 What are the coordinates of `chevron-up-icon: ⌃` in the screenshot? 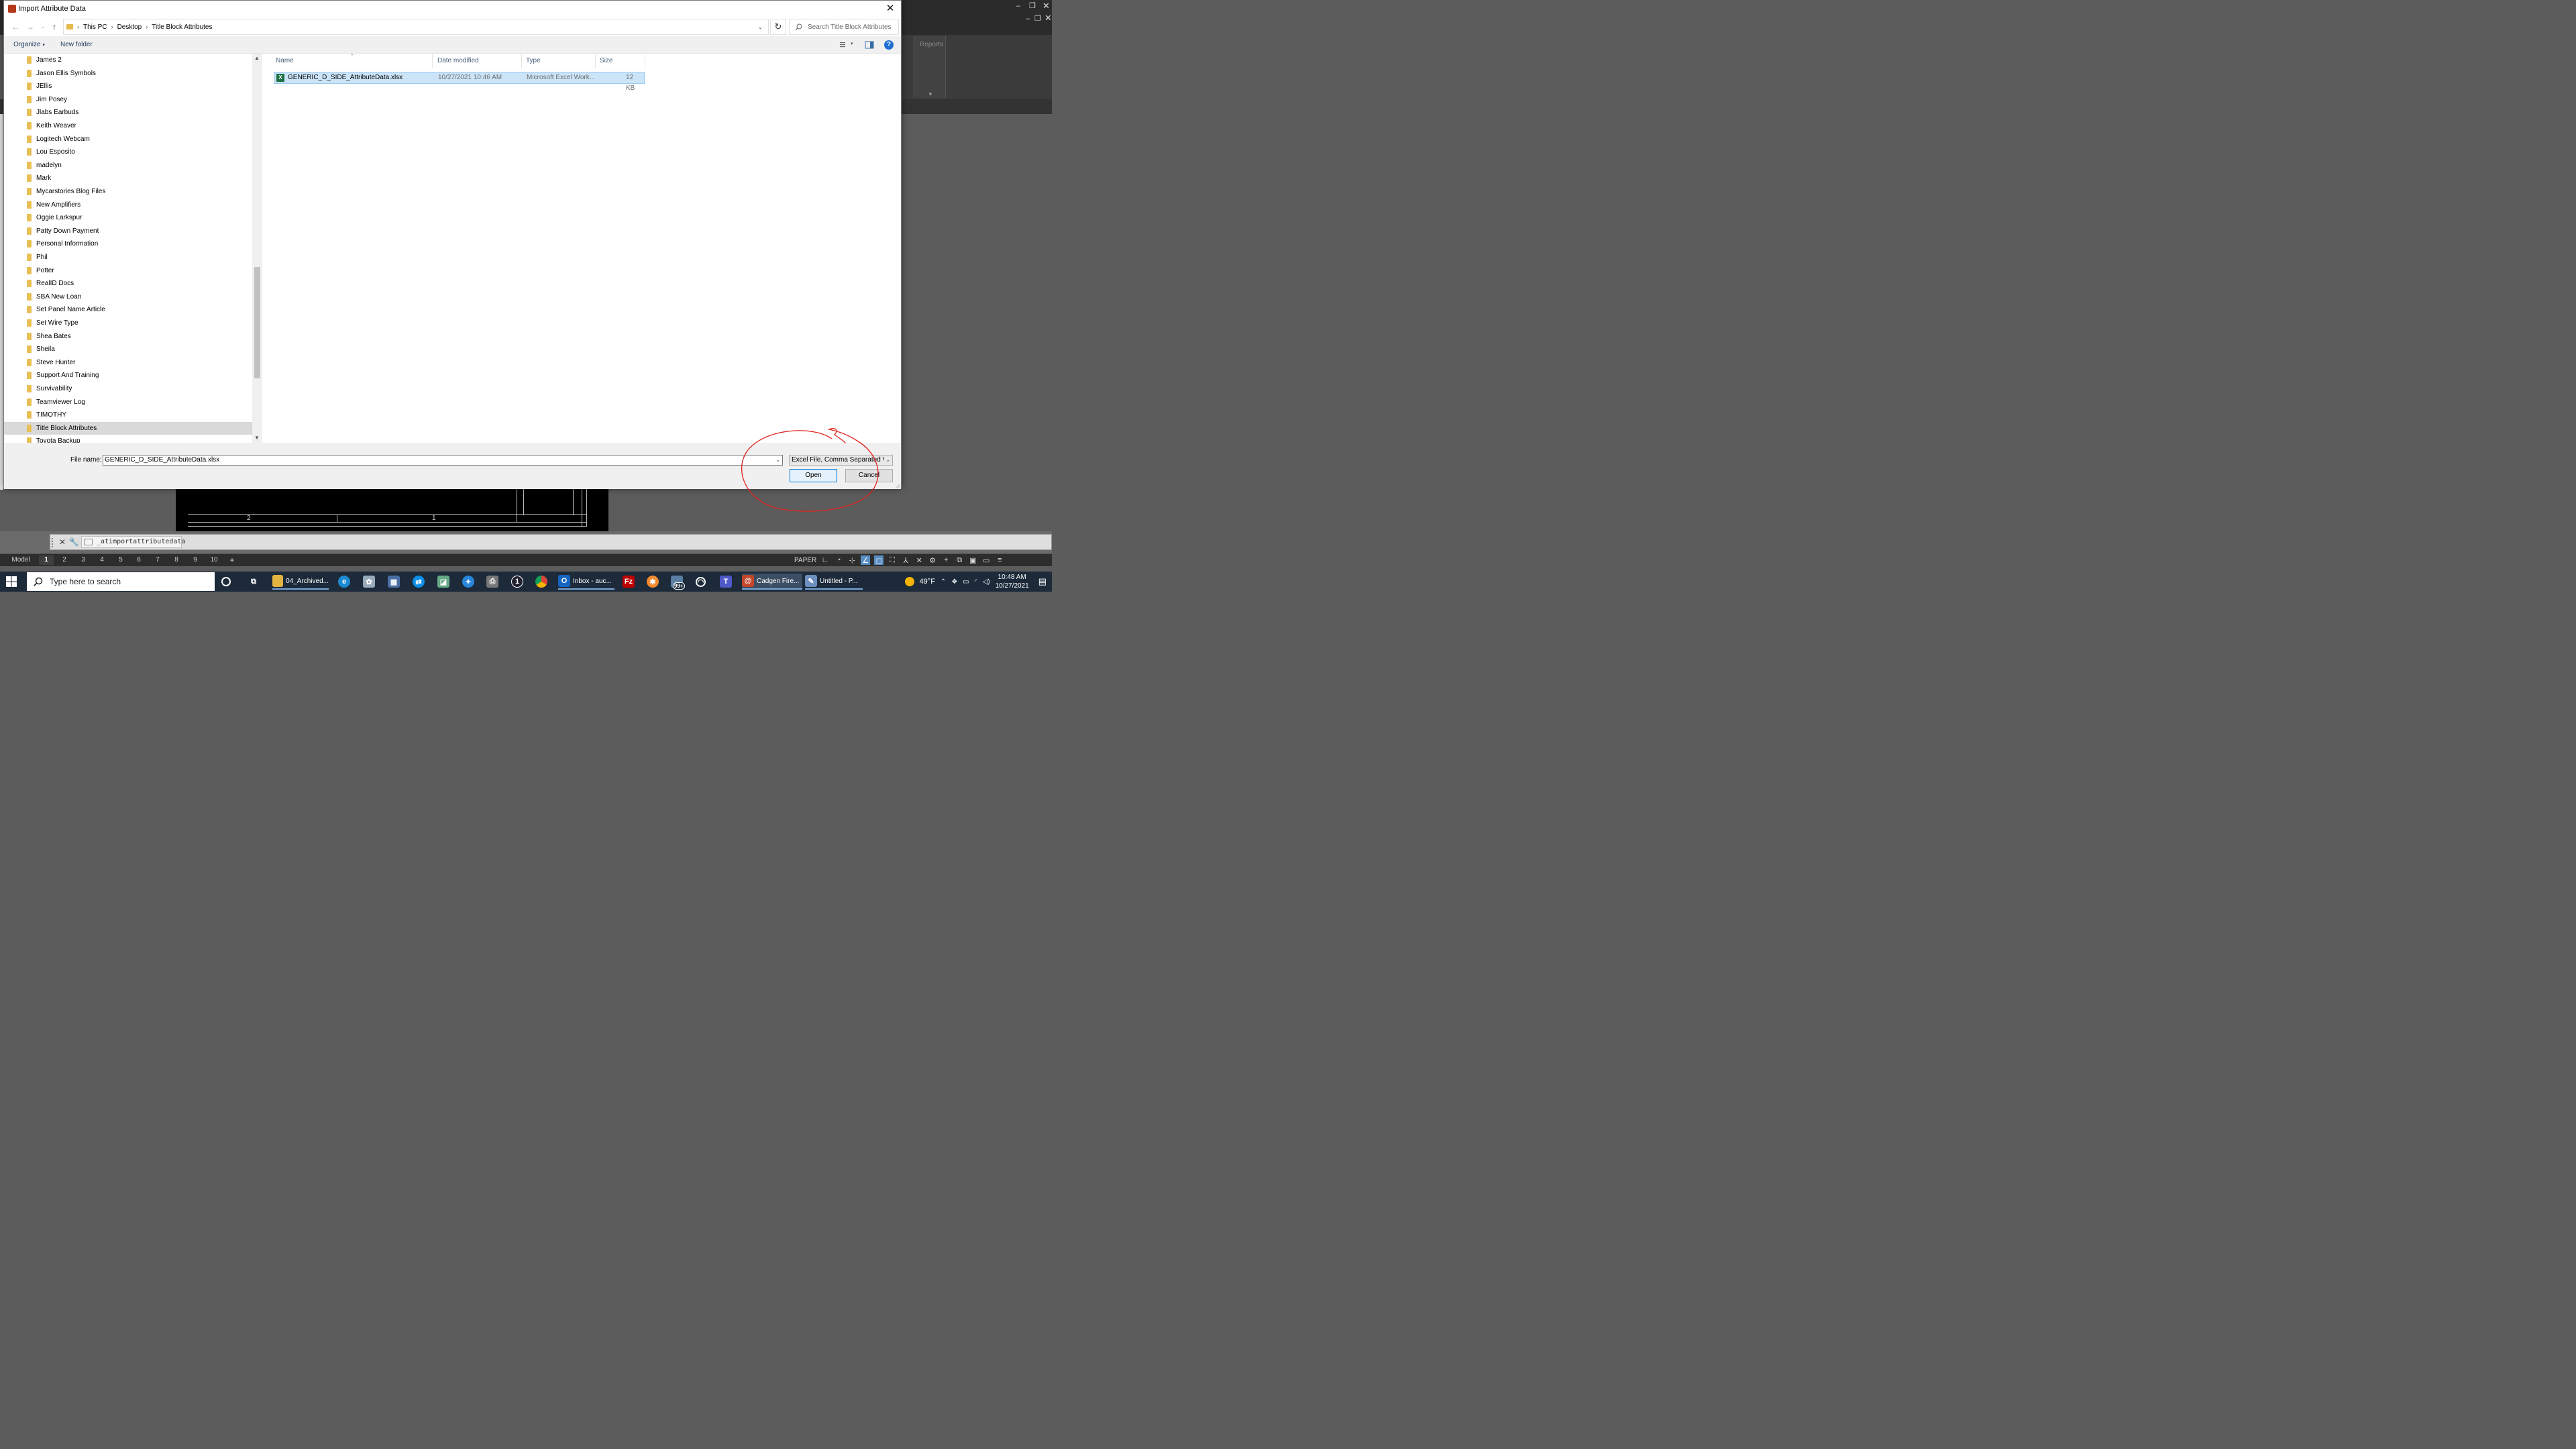 It's located at (943, 582).